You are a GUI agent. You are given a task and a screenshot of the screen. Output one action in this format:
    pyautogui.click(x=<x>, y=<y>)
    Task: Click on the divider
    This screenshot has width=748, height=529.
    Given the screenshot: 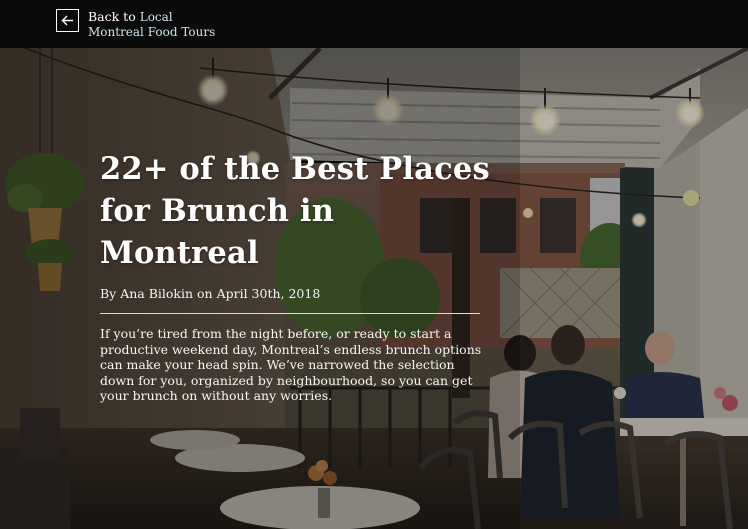 What is the action you would take?
    pyautogui.click(x=290, y=313)
    